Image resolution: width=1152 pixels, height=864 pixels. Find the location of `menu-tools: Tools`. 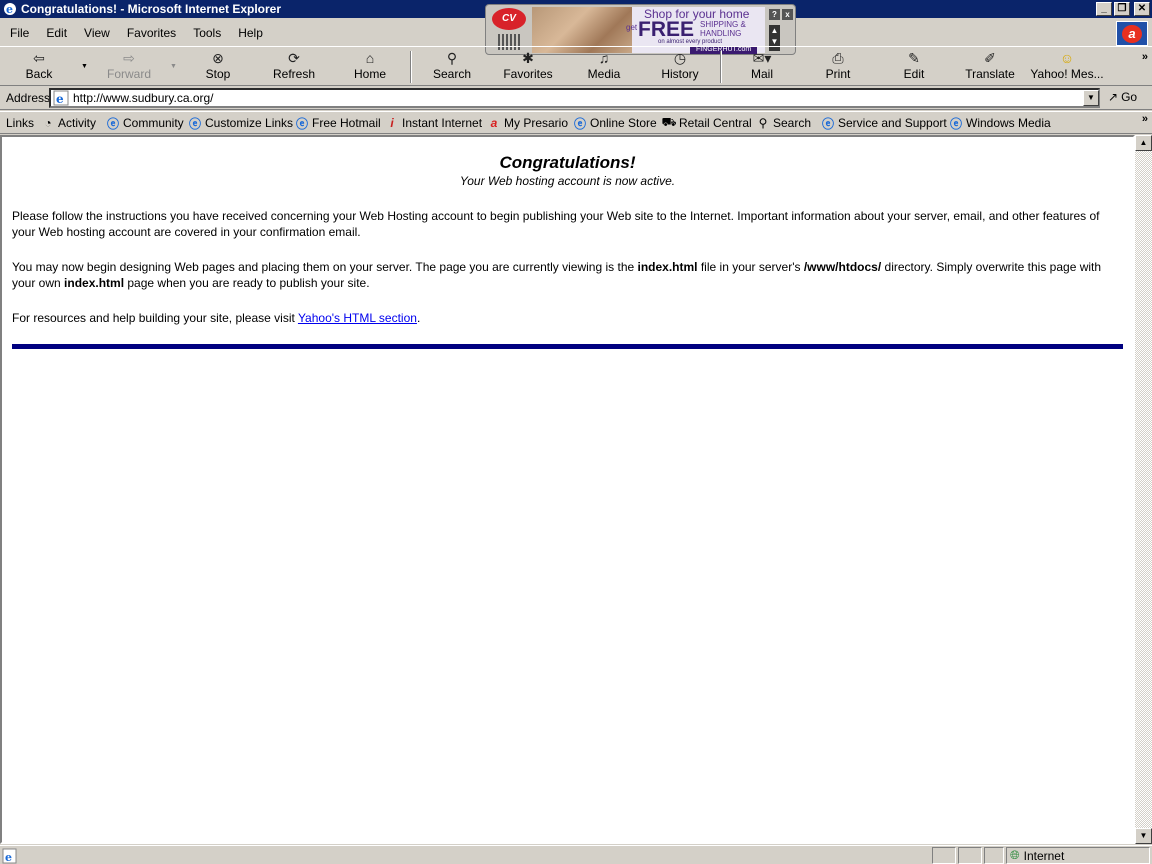

menu-tools: Tools is located at coordinates (207, 33).